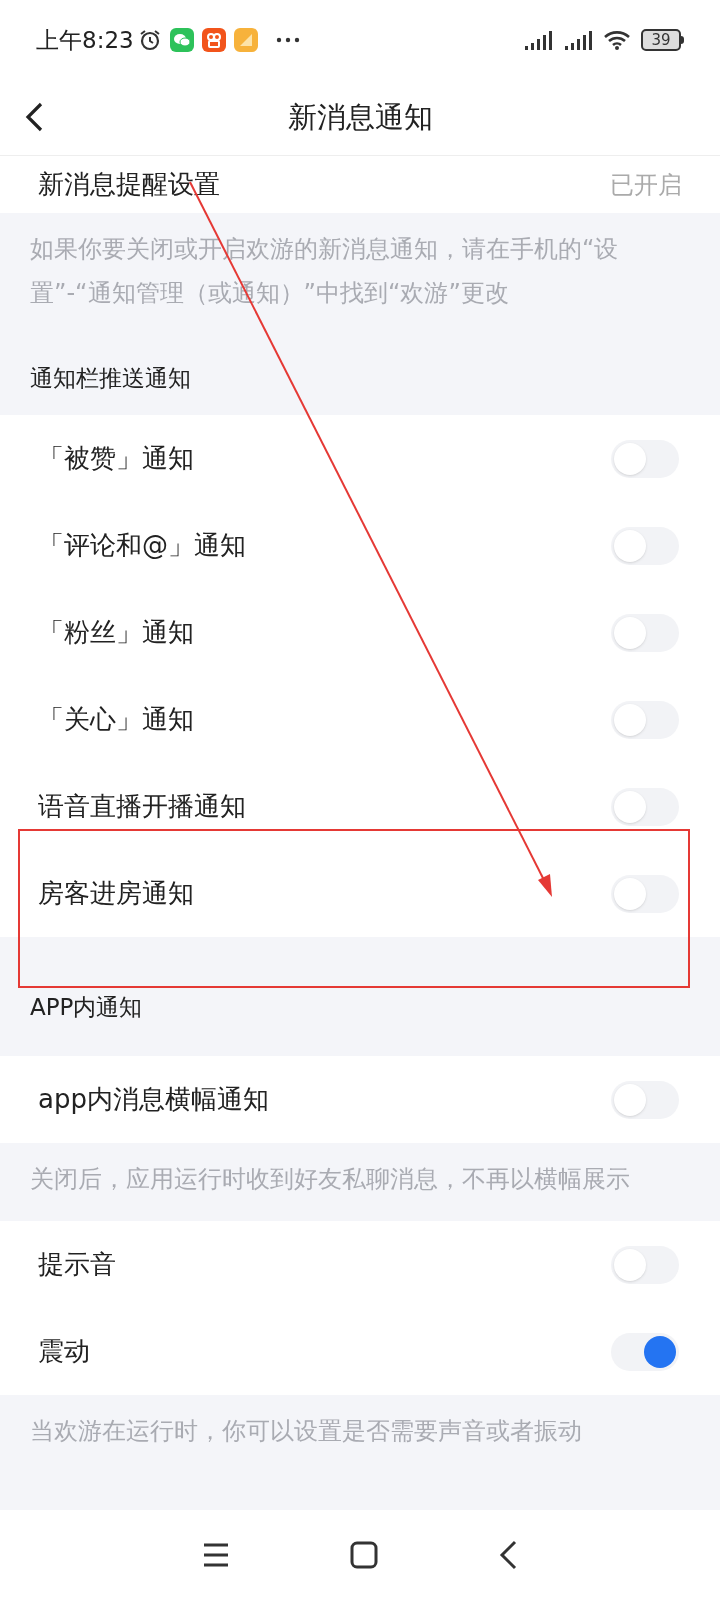 This screenshot has width=720, height=1600. I want to click on chat-app-icon, so click(181, 40).